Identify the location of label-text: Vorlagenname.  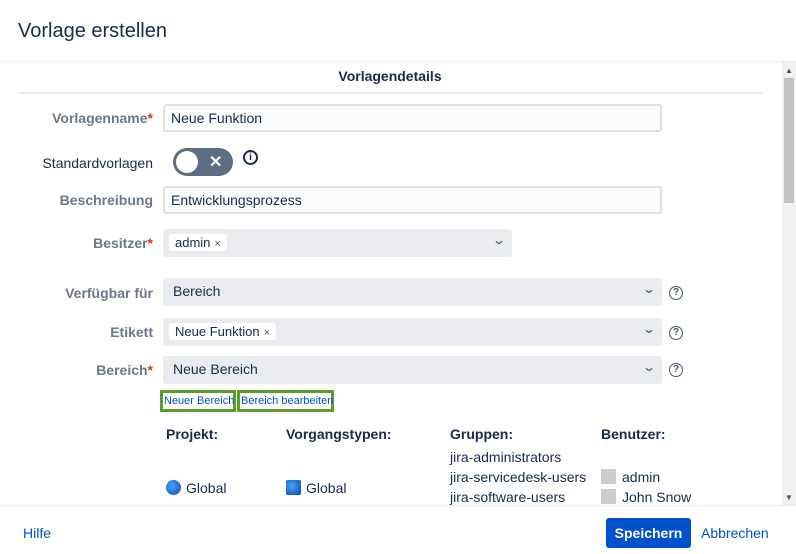
(100, 118).